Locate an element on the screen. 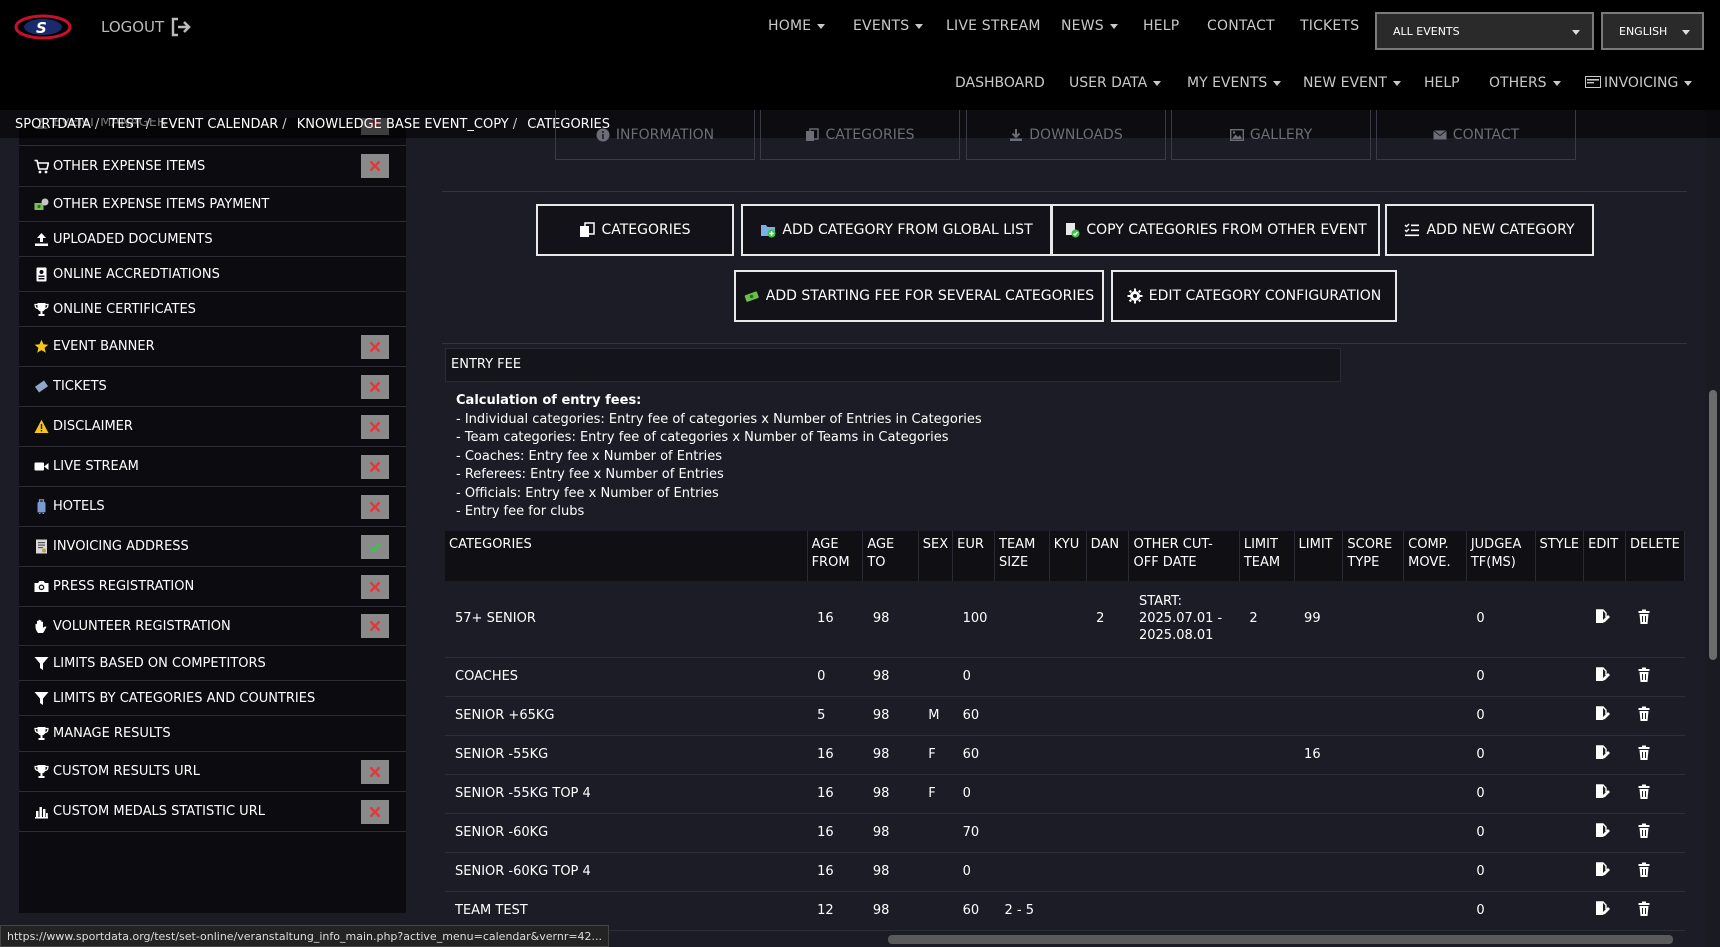 The width and height of the screenshot is (1720, 947). table-cell-score is located at coordinates (1373, 833).